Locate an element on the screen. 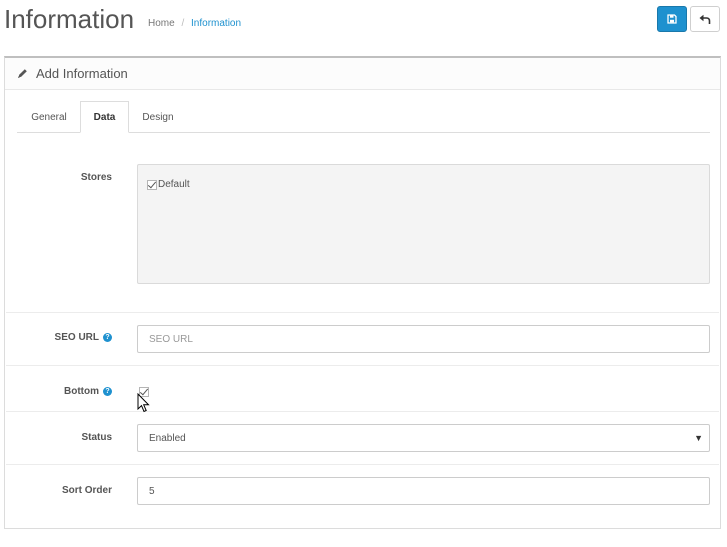 The height and width of the screenshot is (547, 727). page-title: Information is located at coordinates (69, 19).